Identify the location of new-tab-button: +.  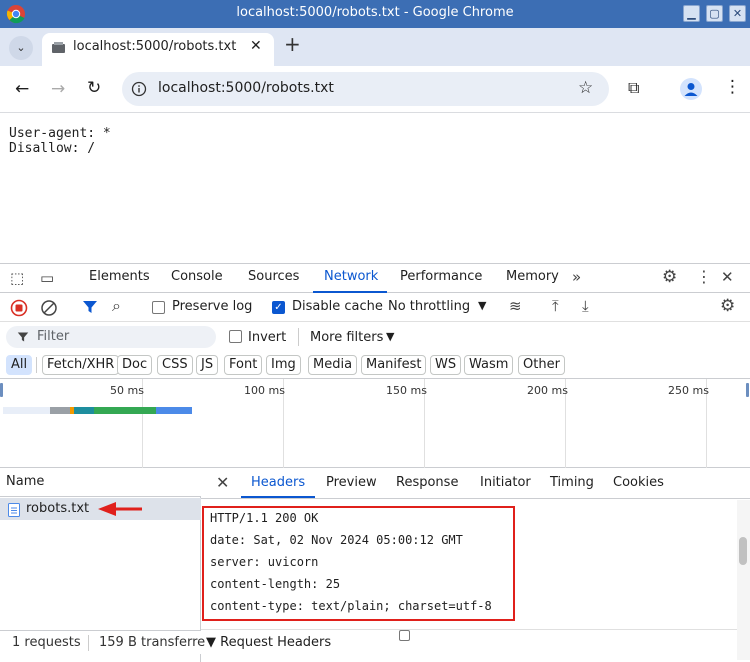
(292, 44).